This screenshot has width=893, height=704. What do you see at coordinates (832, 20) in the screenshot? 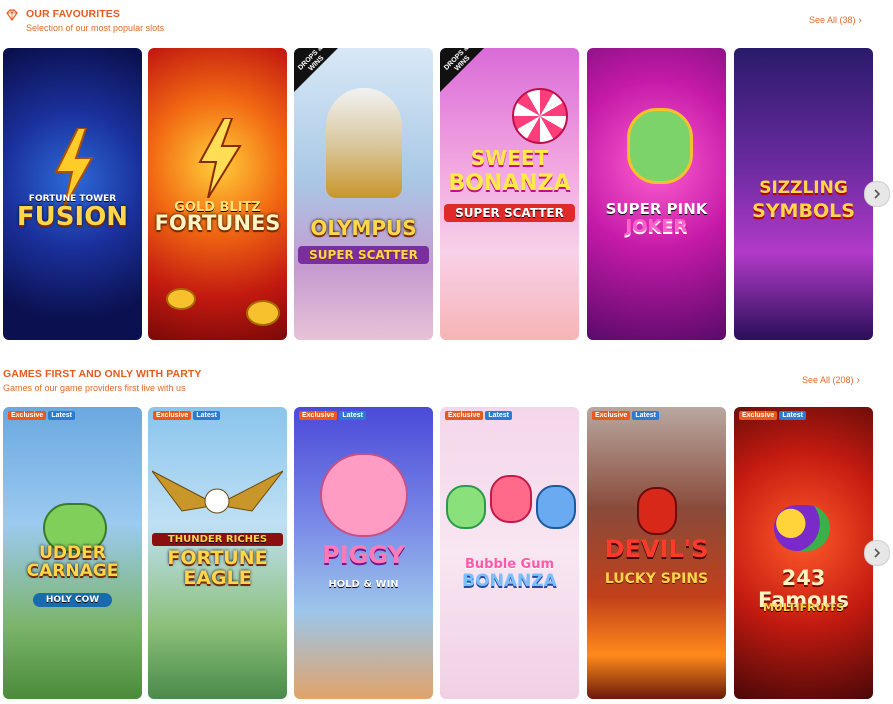
I see `see-all-label: See All (38)` at bounding box center [832, 20].